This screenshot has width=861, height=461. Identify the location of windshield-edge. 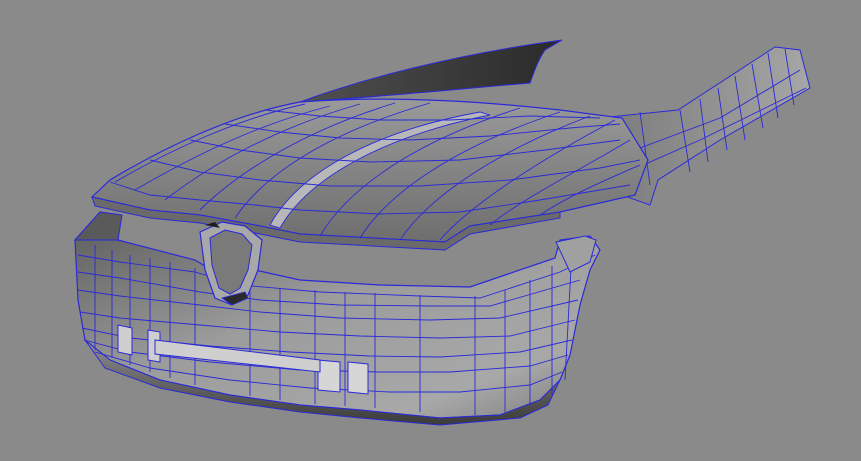
(431, 71).